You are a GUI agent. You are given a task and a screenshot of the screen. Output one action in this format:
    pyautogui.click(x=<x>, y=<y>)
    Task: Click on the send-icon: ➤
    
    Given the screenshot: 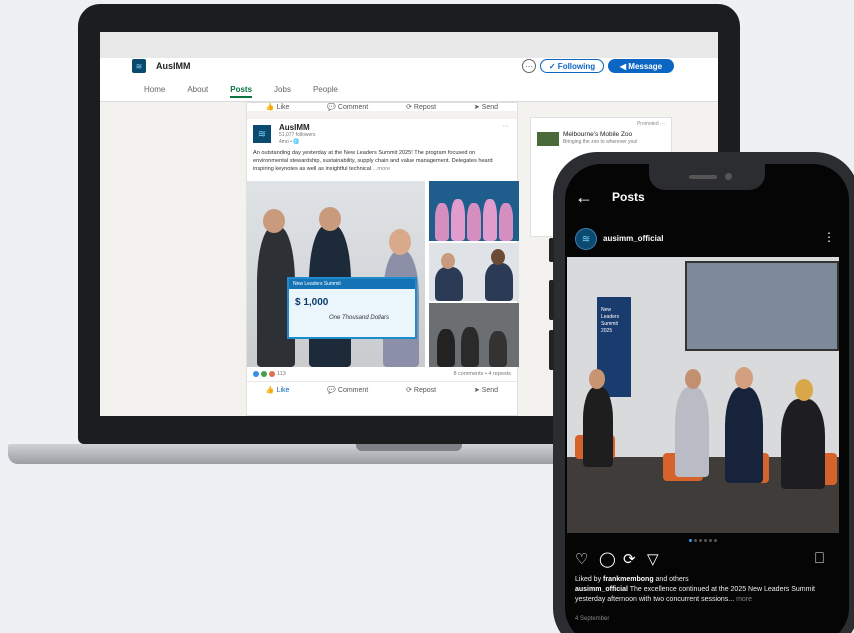 What is the action you would take?
    pyautogui.click(x=476, y=107)
    